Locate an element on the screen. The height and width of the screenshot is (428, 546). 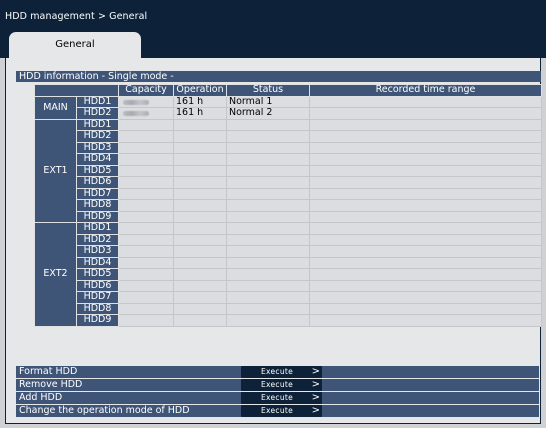
action-row-add-hdd: Add HDD Execute > is located at coordinates (277, 398).